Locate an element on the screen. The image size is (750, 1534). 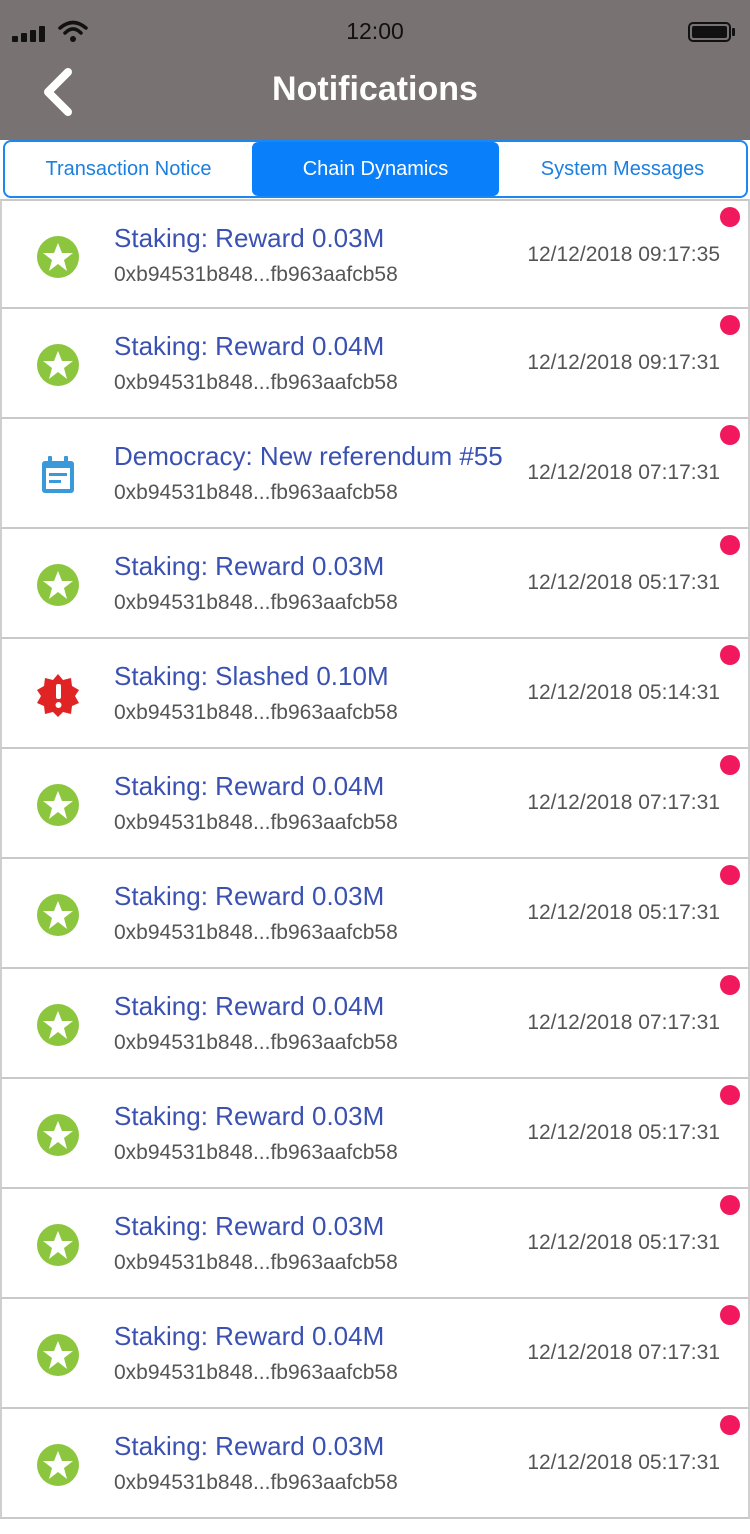
tab-transaction-notice: Transaction Notice is located at coordinates (128, 169).